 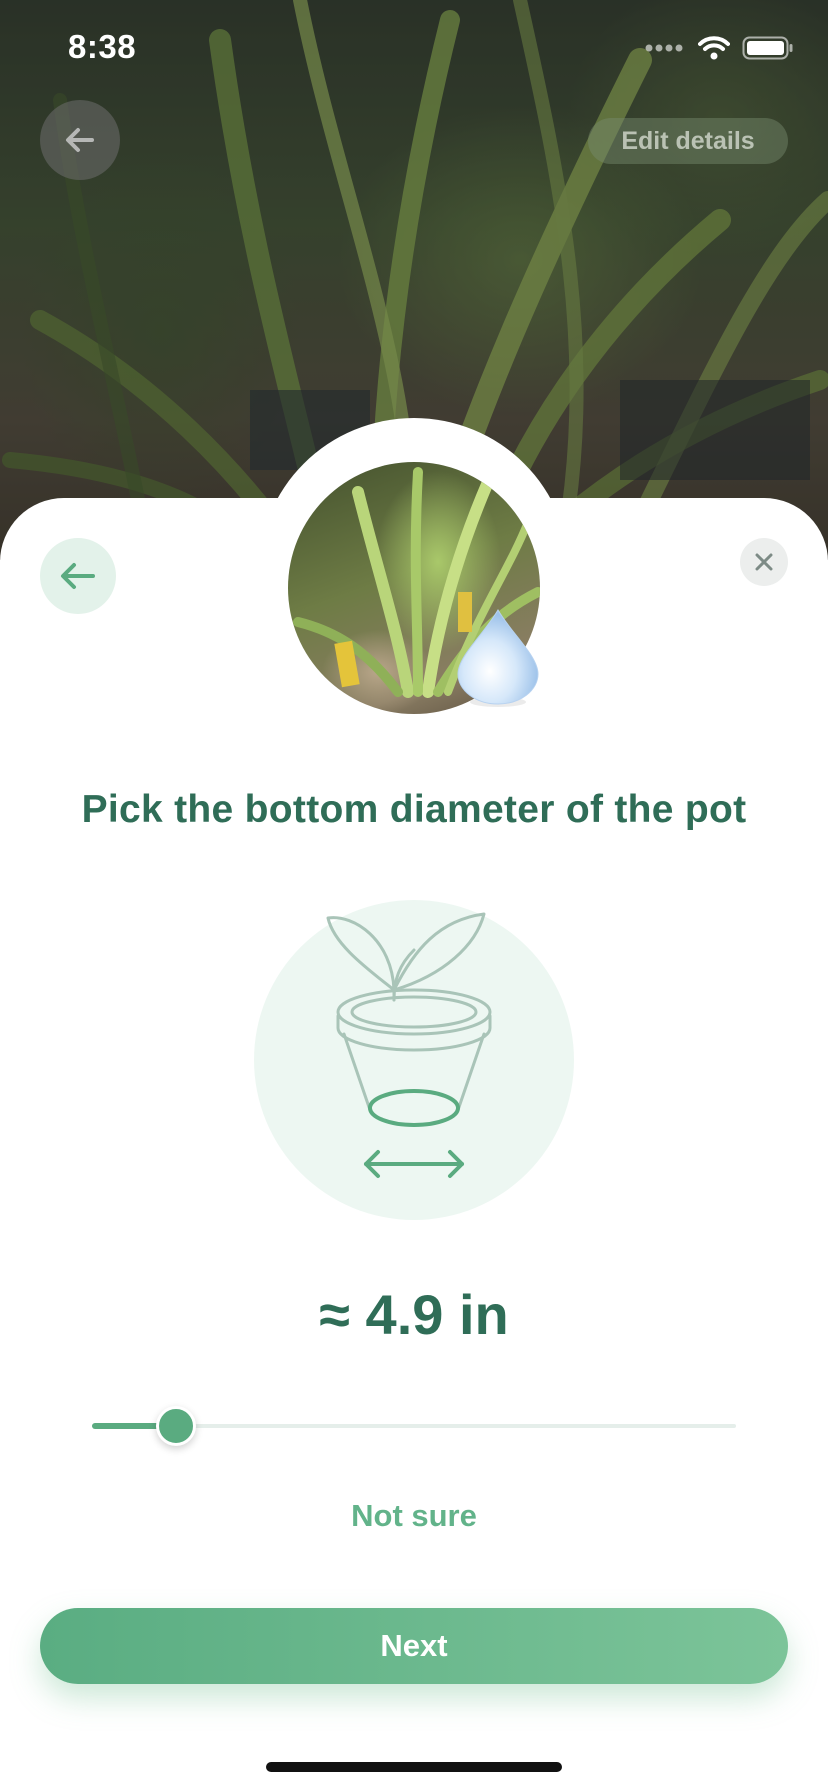 What do you see at coordinates (688, 141) in the screenshot?
I see `edit-details-button: Edit details` at bounding box center [688, 141].